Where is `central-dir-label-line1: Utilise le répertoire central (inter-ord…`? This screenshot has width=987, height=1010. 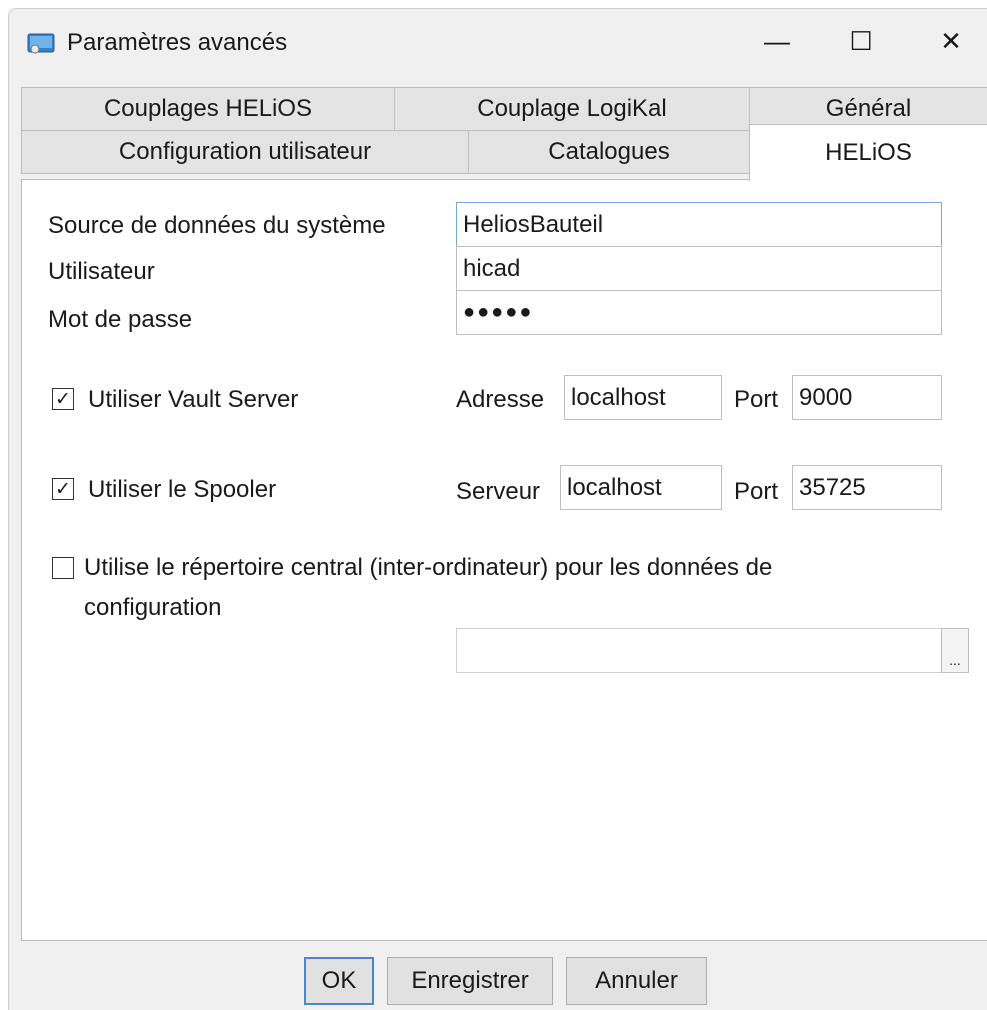 central-dir-label-line1: Utilise le répertoire central (inter-ord… is located at coordinates (428, 568).